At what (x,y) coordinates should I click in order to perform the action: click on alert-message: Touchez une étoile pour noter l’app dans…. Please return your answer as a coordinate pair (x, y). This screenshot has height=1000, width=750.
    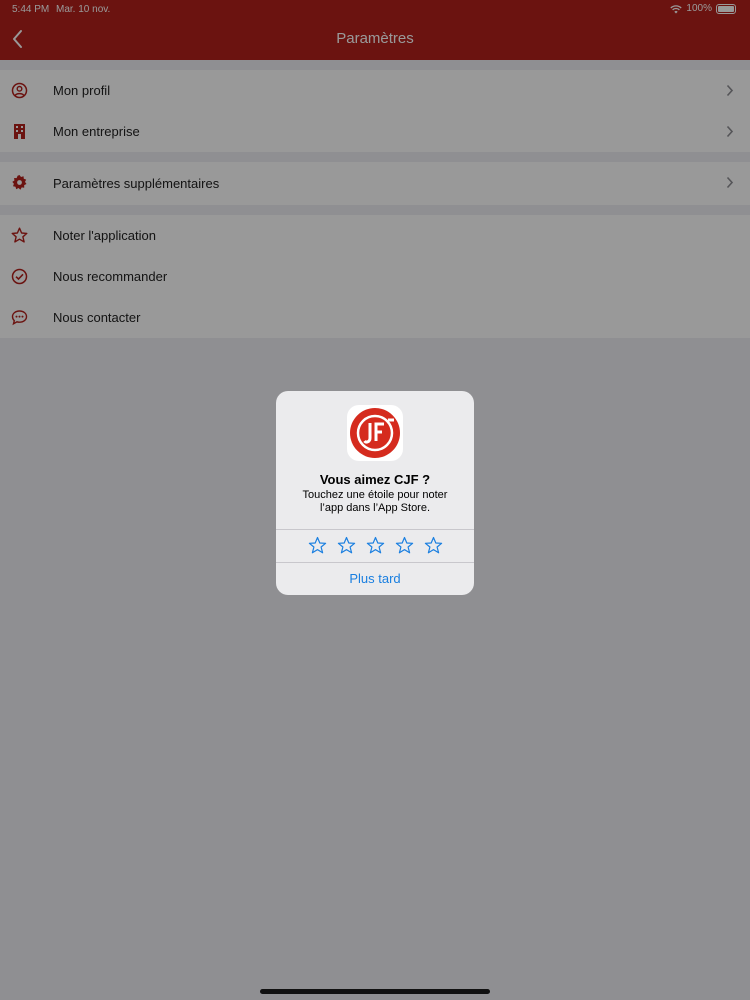
    Looking at the image, I should click on (375, 501).